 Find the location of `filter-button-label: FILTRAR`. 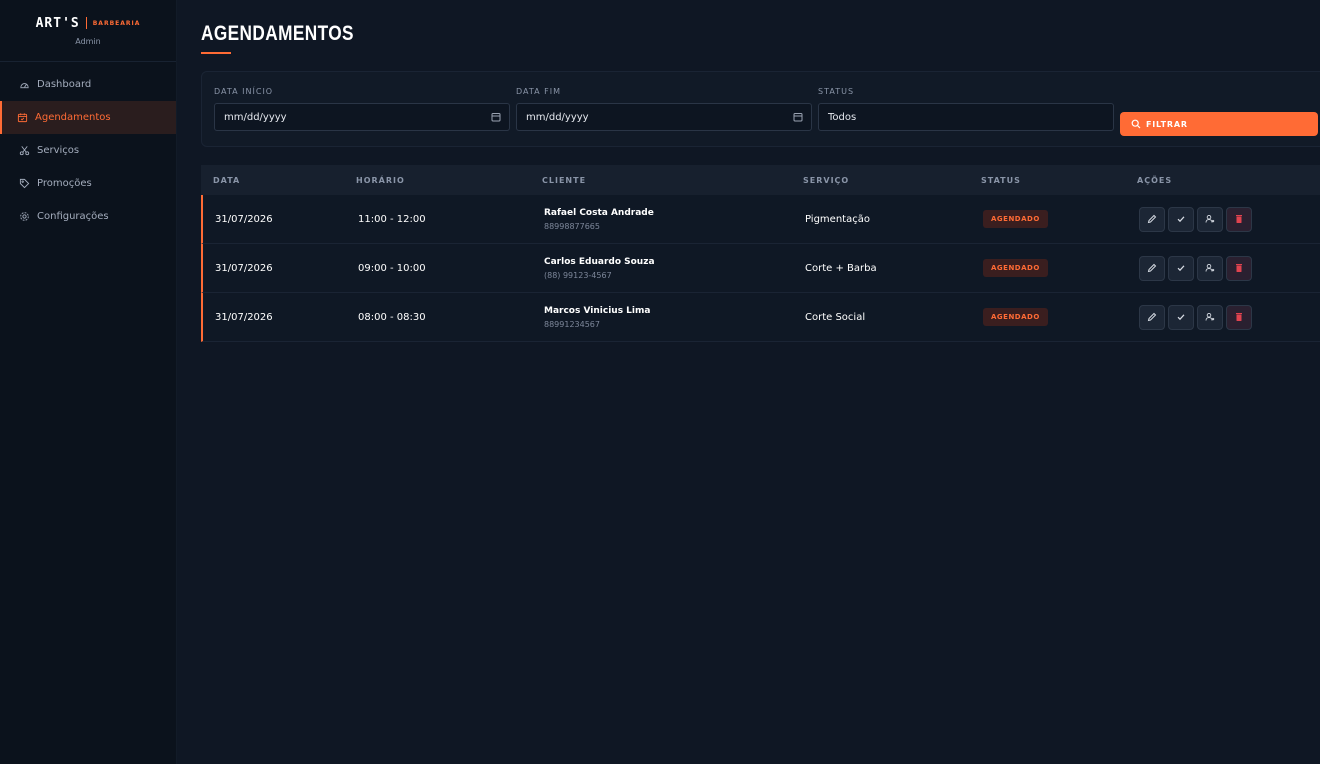

filter-button-label: FILTRAR is located at coordinates (1167, 124).